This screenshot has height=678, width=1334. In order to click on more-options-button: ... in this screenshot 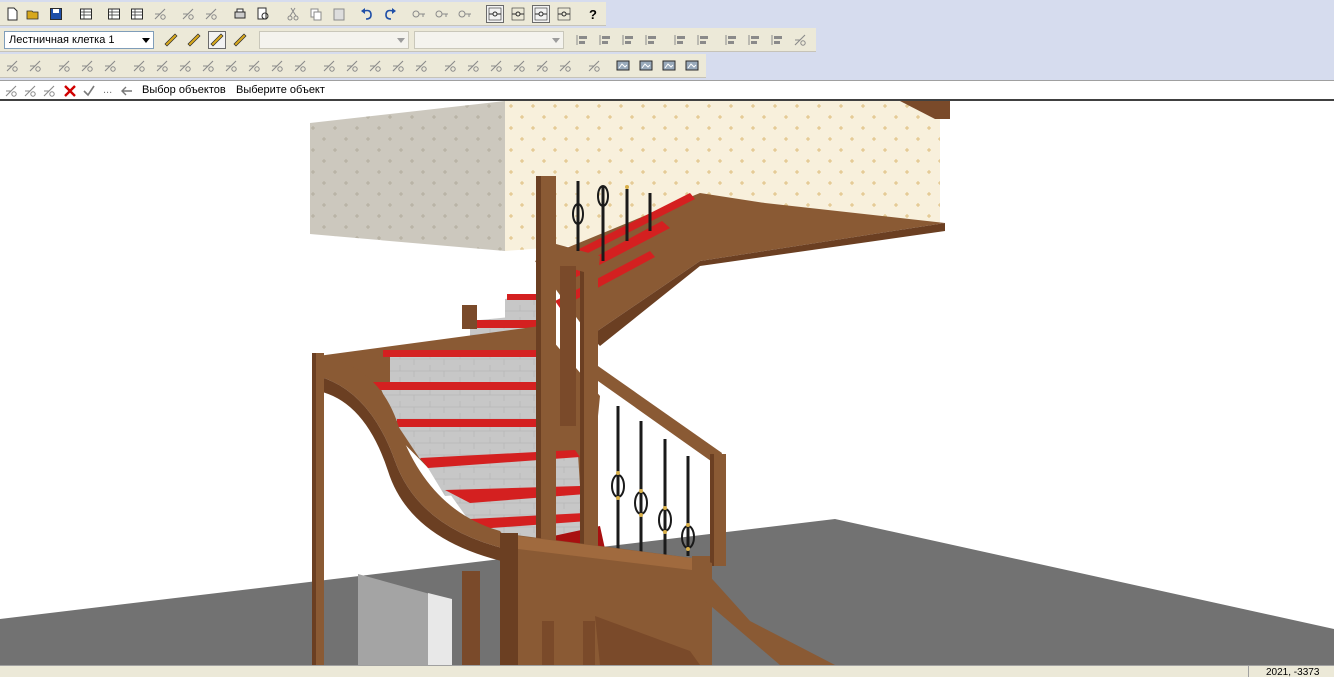, I will do `click(107, 90)`.